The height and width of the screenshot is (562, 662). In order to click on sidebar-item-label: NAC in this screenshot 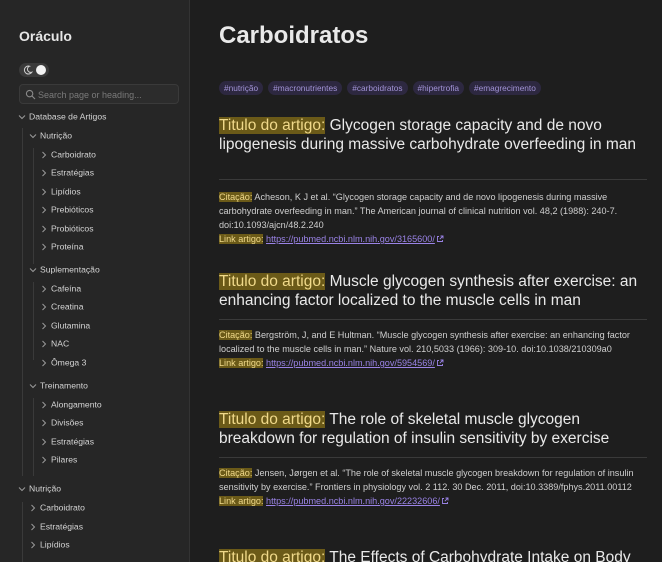, I will do `click(60, 343)`.